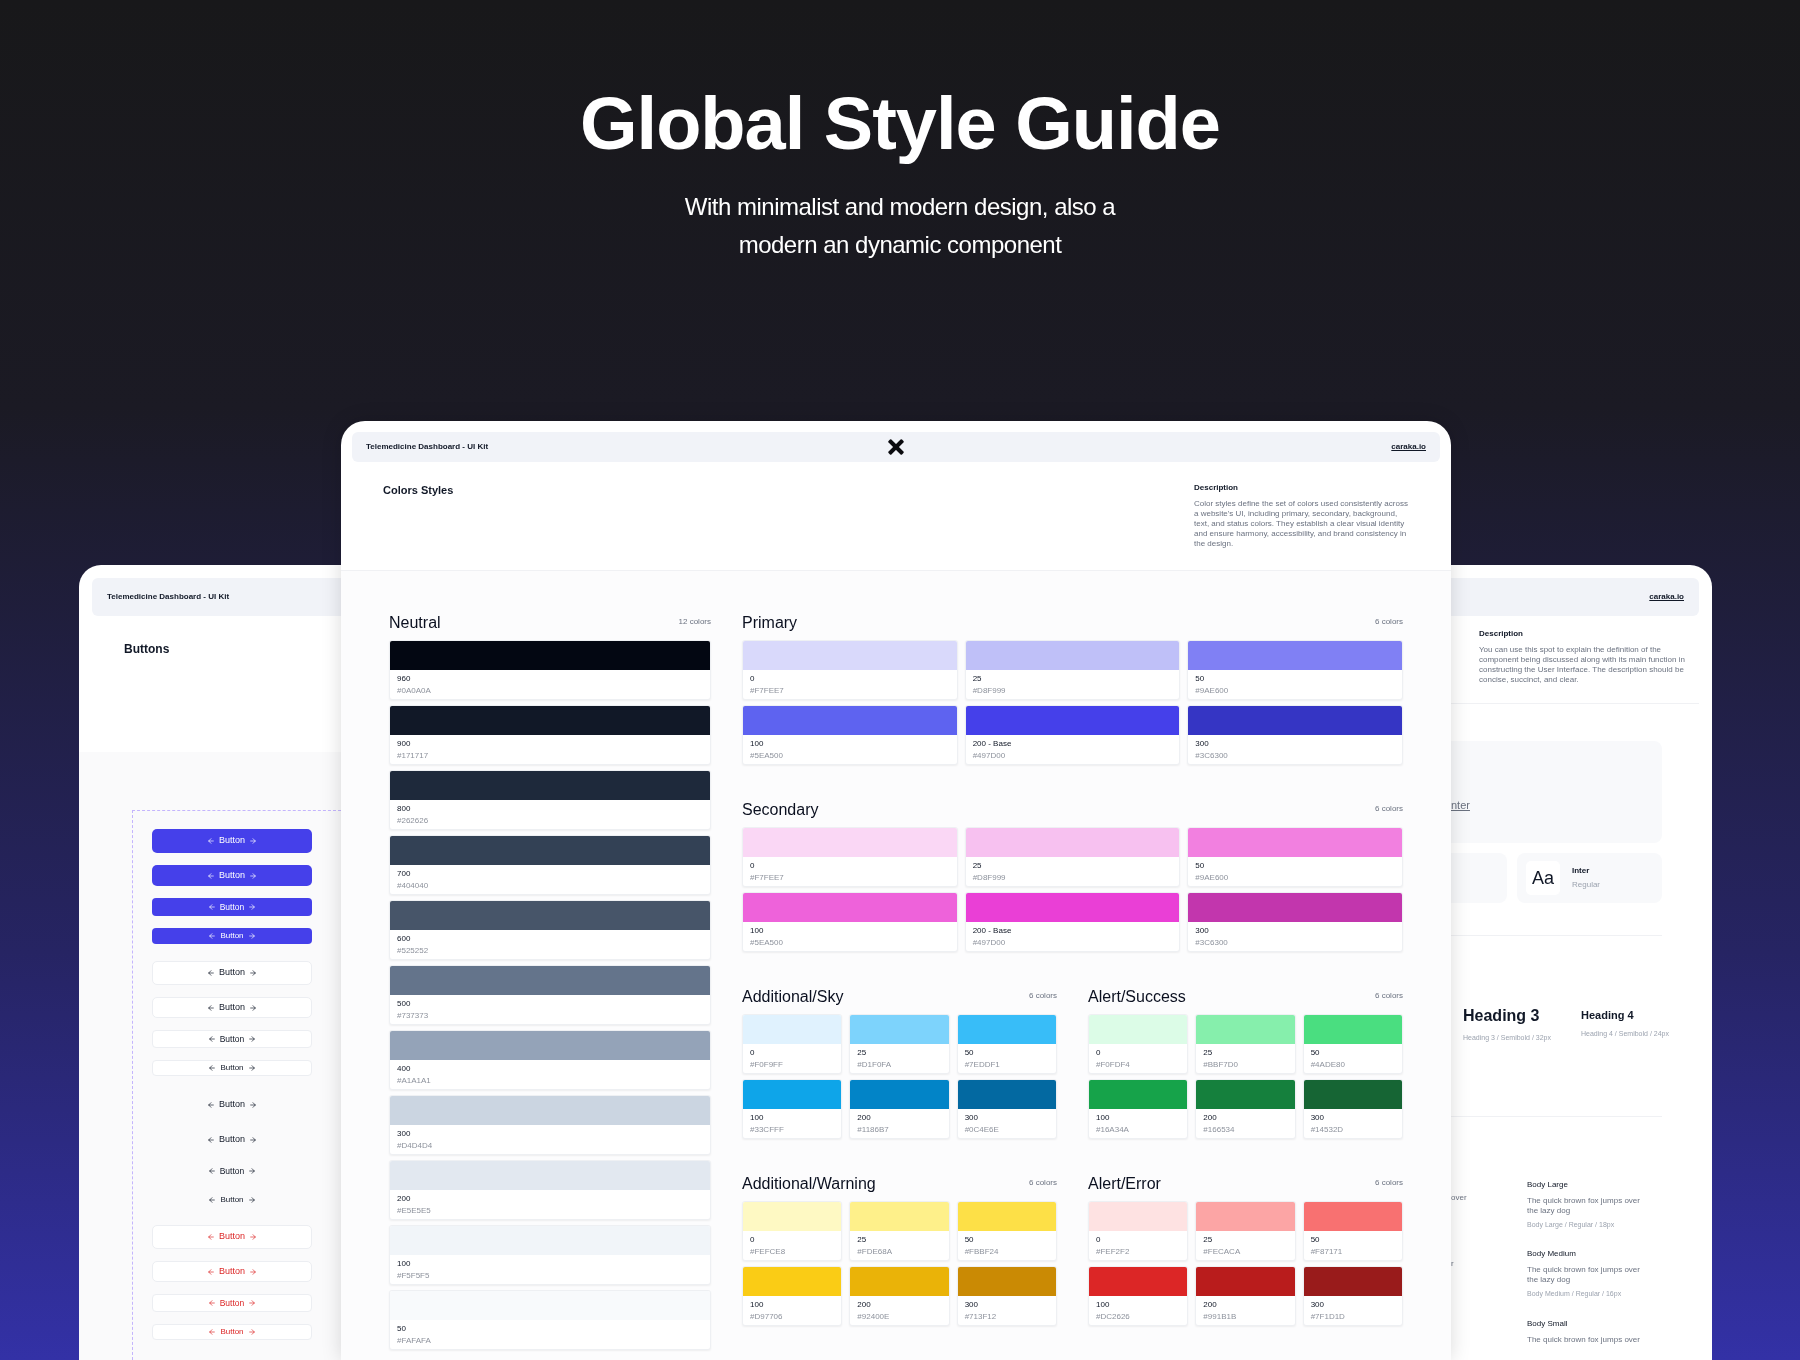 The height and width of the screenshot is (1360, 1800). What do you see at coordinates (1543, 878) in the screenshot?
I see `font-sample: Aa` at bounding box center [1543, 878].